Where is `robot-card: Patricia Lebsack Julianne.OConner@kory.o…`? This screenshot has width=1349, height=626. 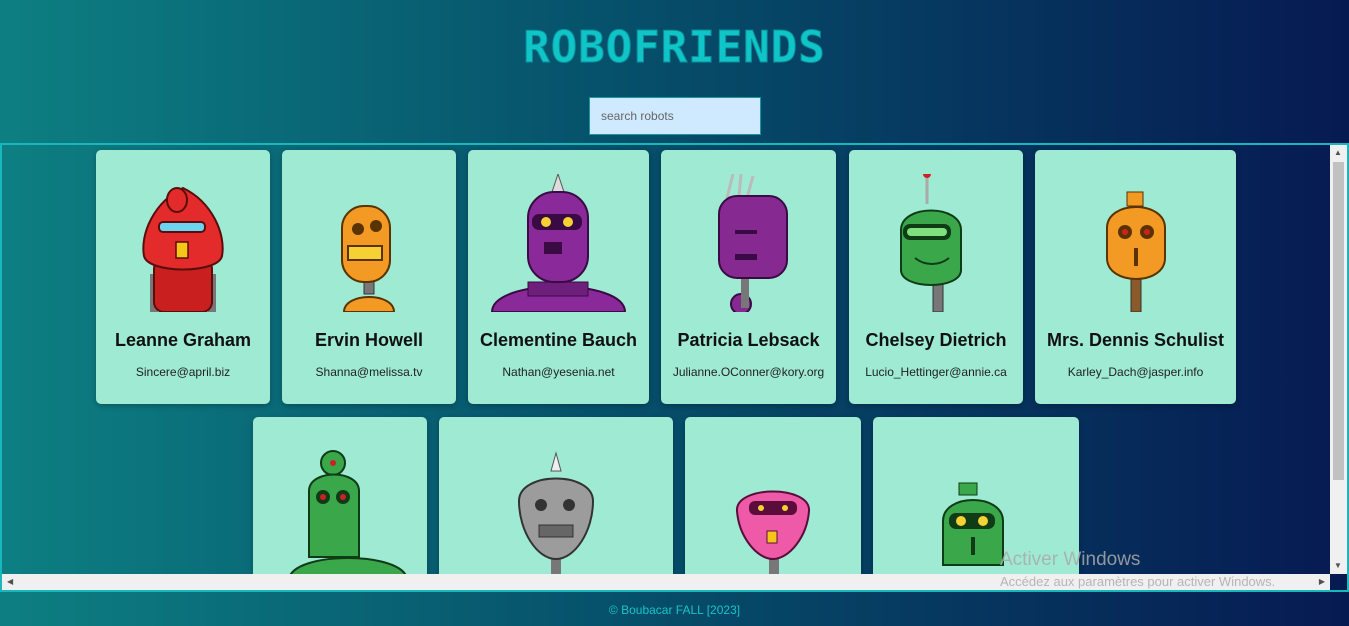
robot-card: Patricia Lebsack Julianne.OConner@kory.o… is located at coordinates (748, 277).